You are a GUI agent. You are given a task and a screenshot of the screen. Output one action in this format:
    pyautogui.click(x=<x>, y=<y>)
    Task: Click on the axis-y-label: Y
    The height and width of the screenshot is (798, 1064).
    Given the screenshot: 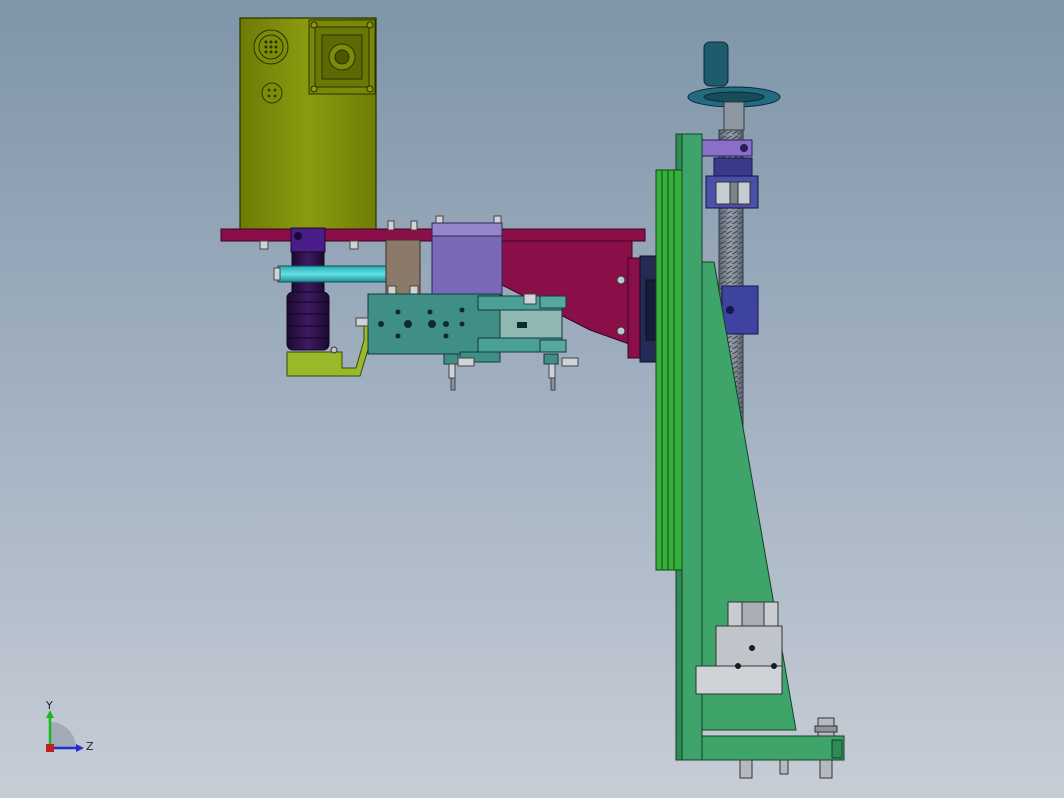 What is the action you would take?
    pyautogui.click(x=49, y=705)
    